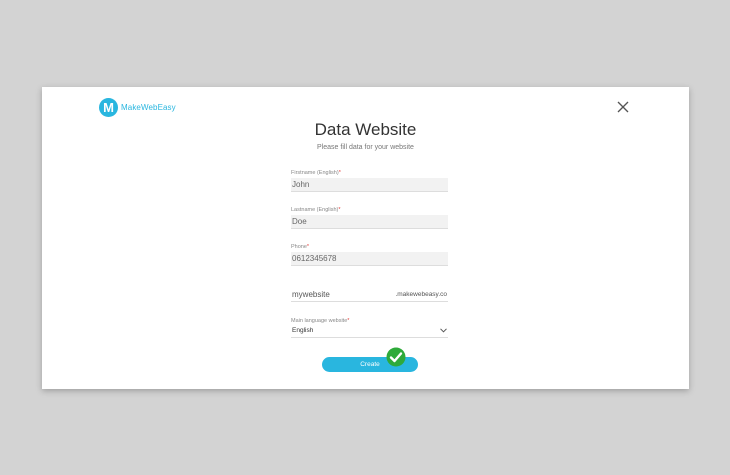 This screenshot has width=730, height=475. I want to click on chevron-down-icon, so click(443, 330).